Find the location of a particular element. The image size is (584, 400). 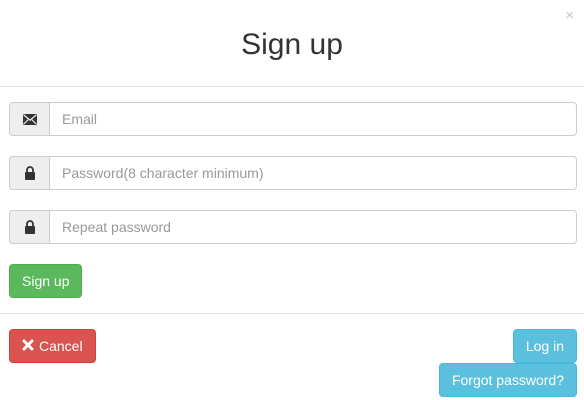

password-input-group is located at coordinates (293, 173).